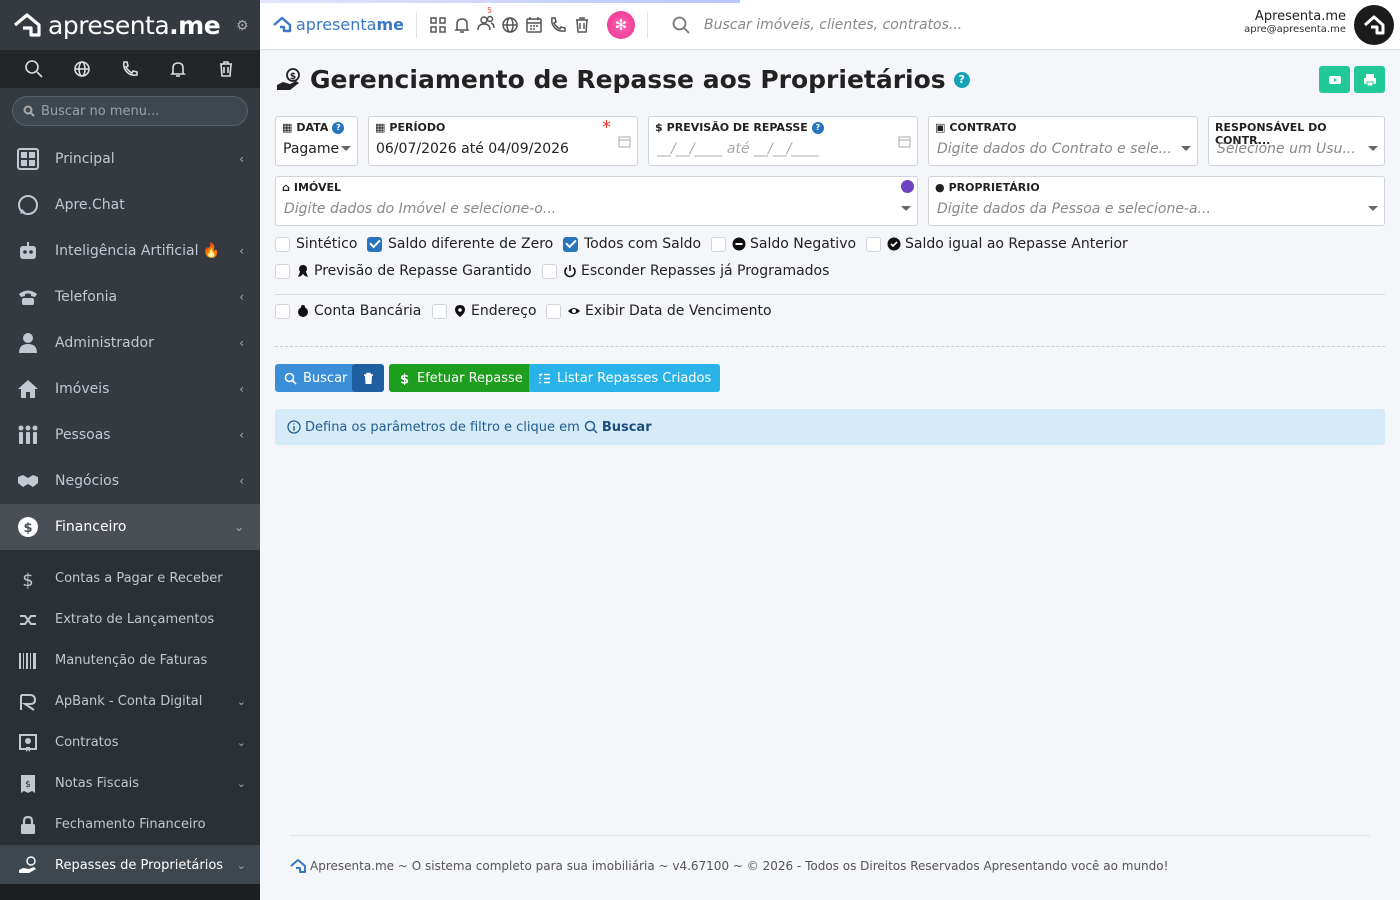 Image resolution: width=1400 pixels, height=900 pixels. What do you see at coordinates (346, 148) in the screenshot?
I see `caret-down-icon` at bounding box center [346, 148].